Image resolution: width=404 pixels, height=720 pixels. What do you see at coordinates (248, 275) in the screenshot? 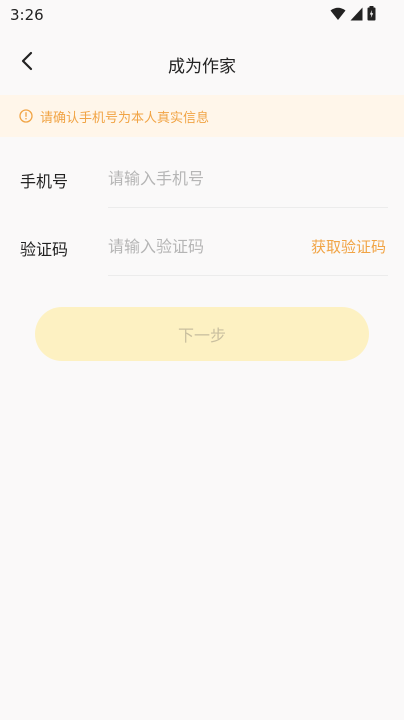
I see `code-divider` at bounding box center [248, 275].